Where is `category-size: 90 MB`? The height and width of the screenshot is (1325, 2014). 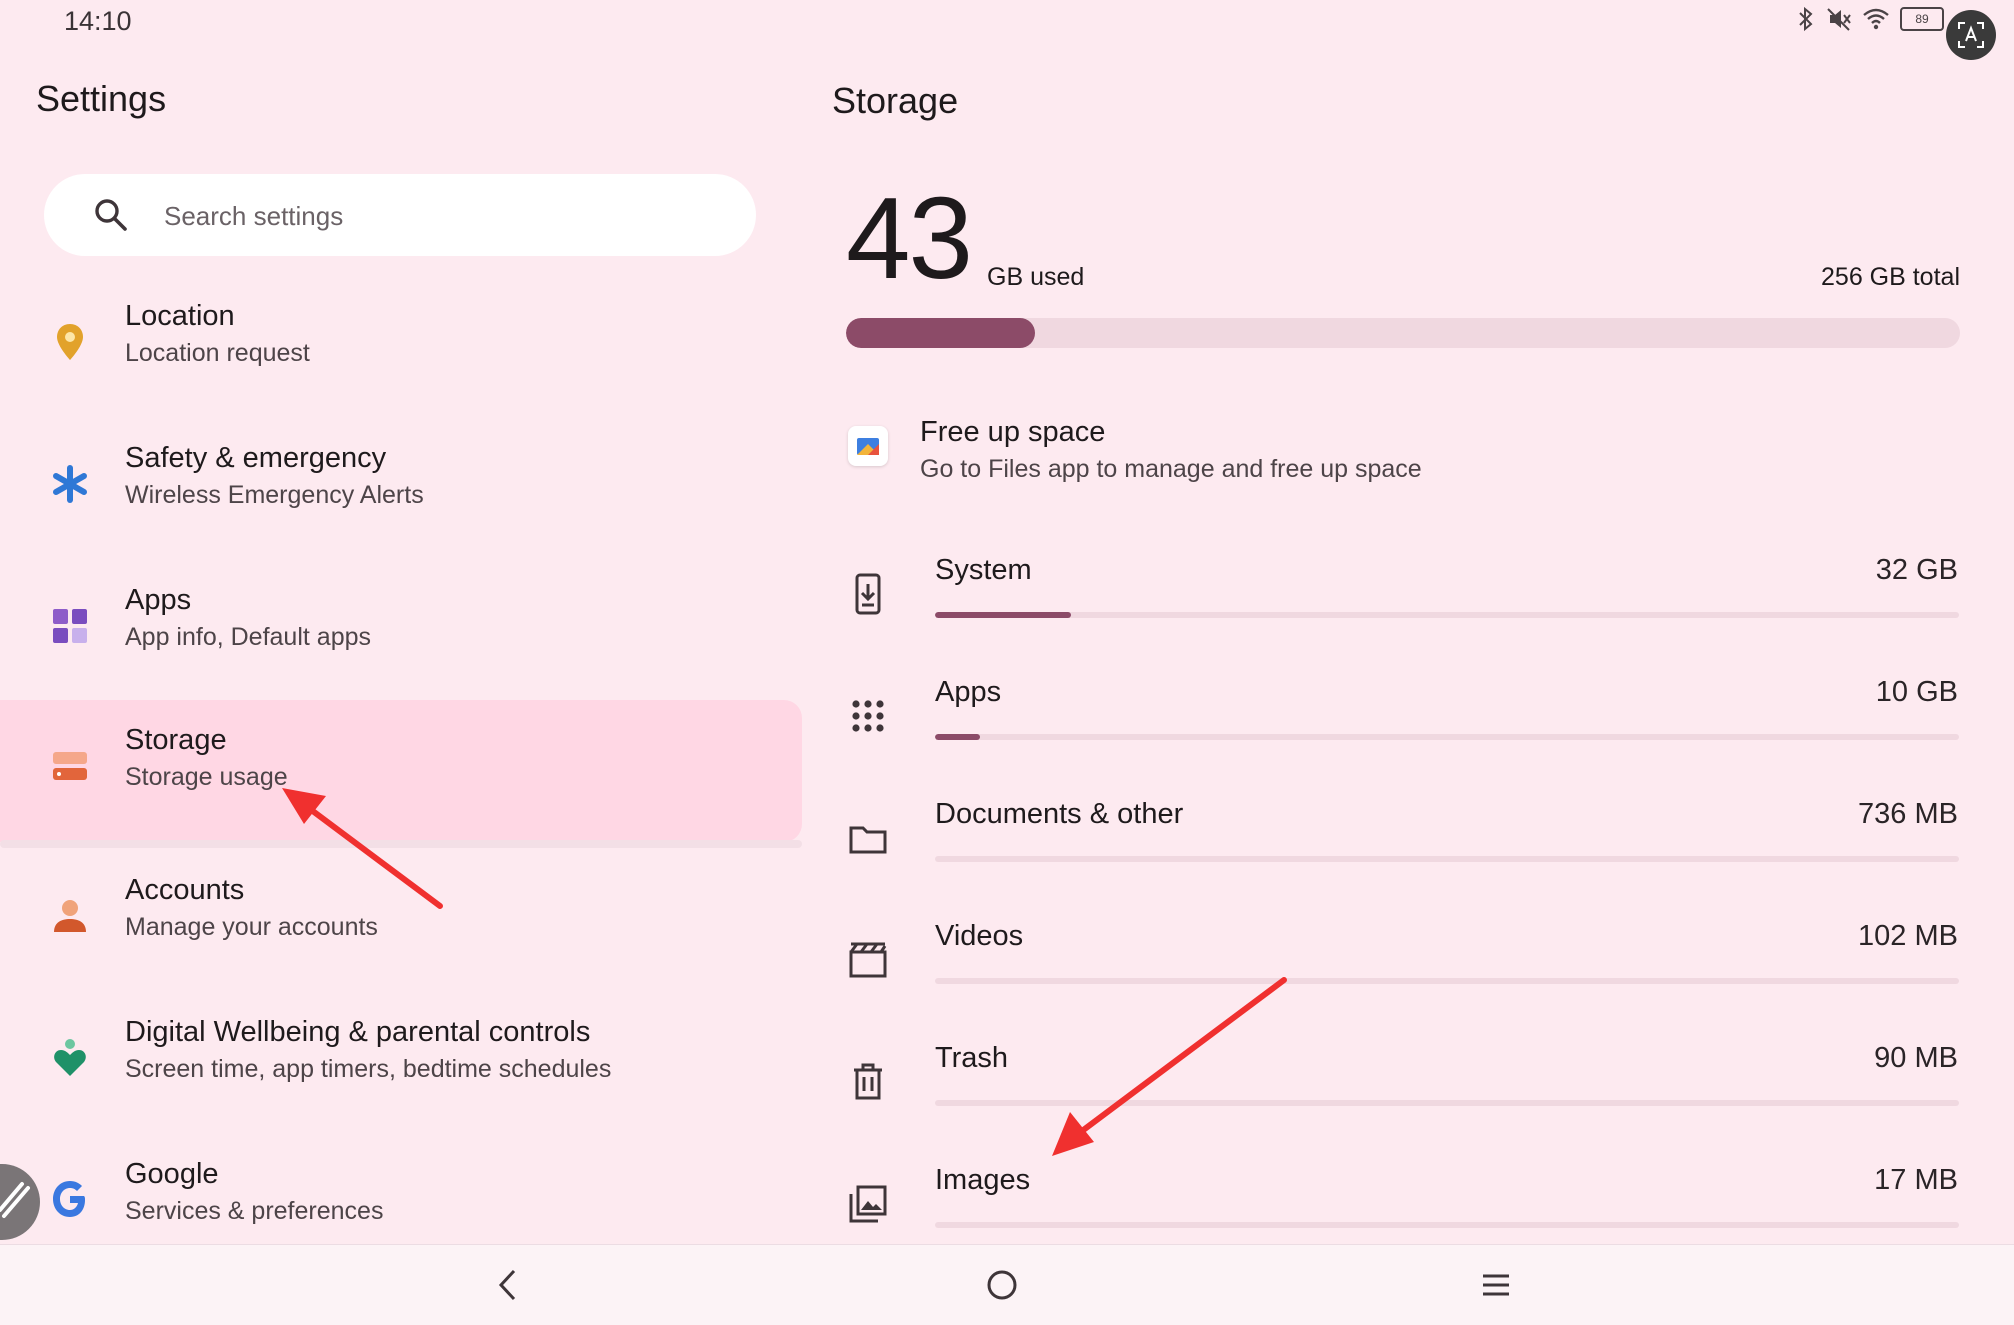
category-size: 90 MB is located at coordinates (1916, 1058).